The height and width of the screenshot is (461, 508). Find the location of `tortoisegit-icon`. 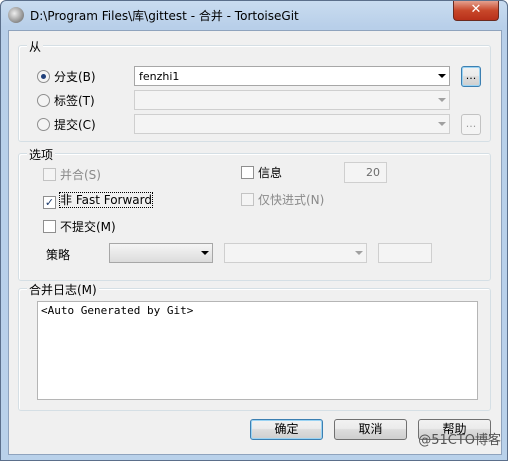

tortoisegit-icon is located at coordinates (16, 15).